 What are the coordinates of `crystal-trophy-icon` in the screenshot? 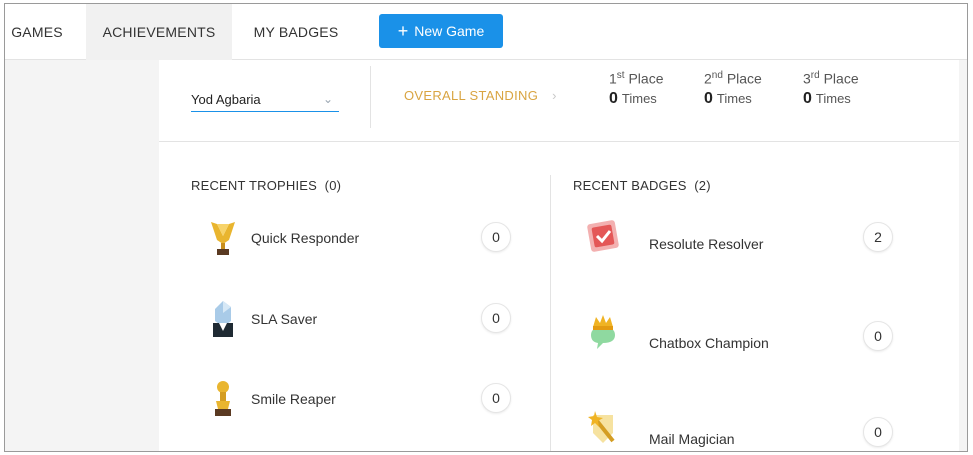 It's located at (223, 319).